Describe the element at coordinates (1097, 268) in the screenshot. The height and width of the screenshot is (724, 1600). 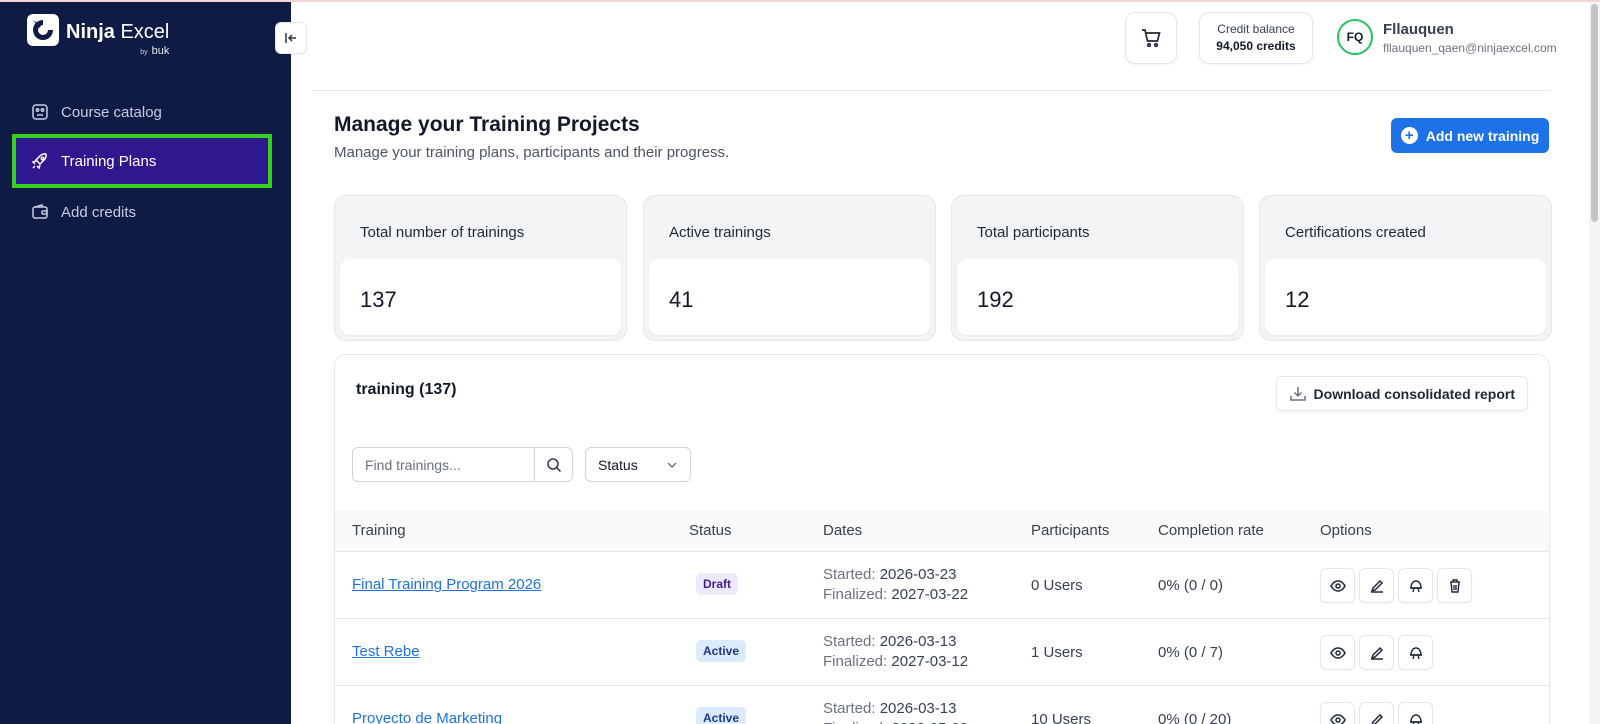
I see `stat-card-total-participants: Total participants 192` at that location.